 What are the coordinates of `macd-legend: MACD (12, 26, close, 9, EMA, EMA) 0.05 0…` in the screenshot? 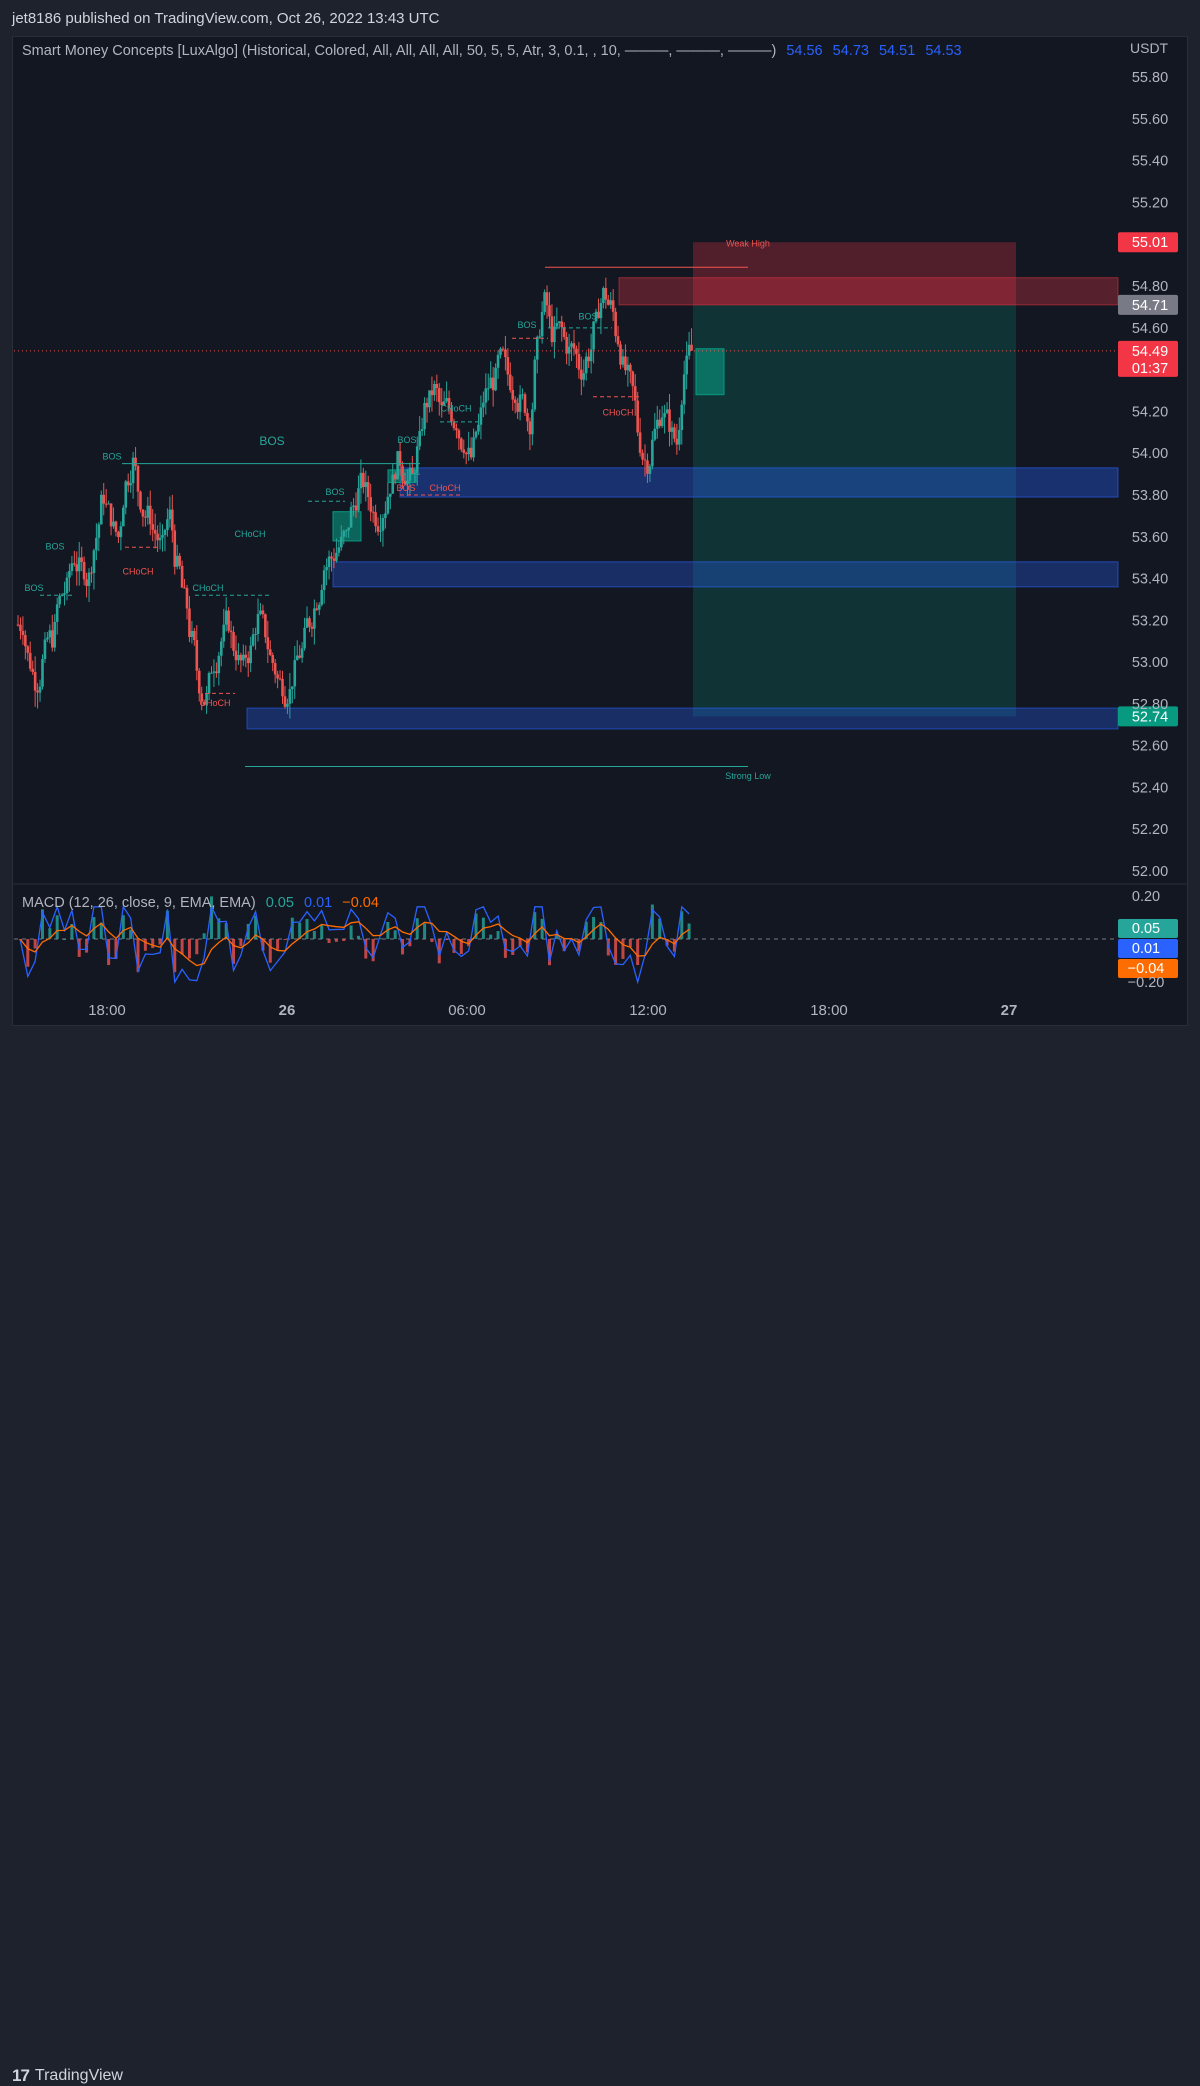 It's located at (200, 903).